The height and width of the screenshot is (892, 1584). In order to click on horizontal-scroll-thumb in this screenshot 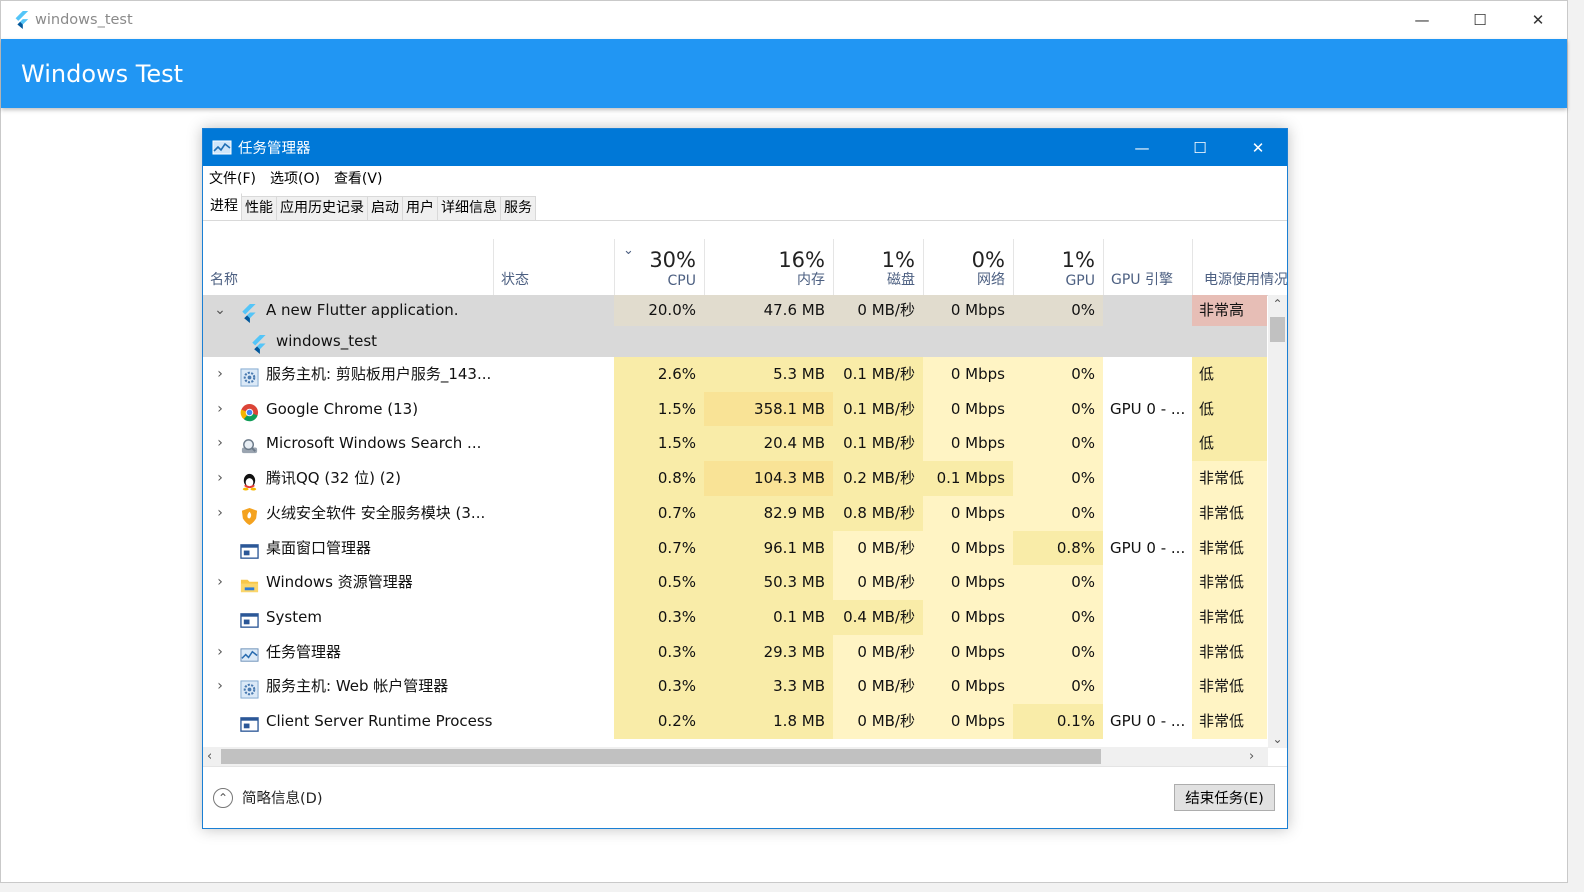, I will do `click(661, 756)`.